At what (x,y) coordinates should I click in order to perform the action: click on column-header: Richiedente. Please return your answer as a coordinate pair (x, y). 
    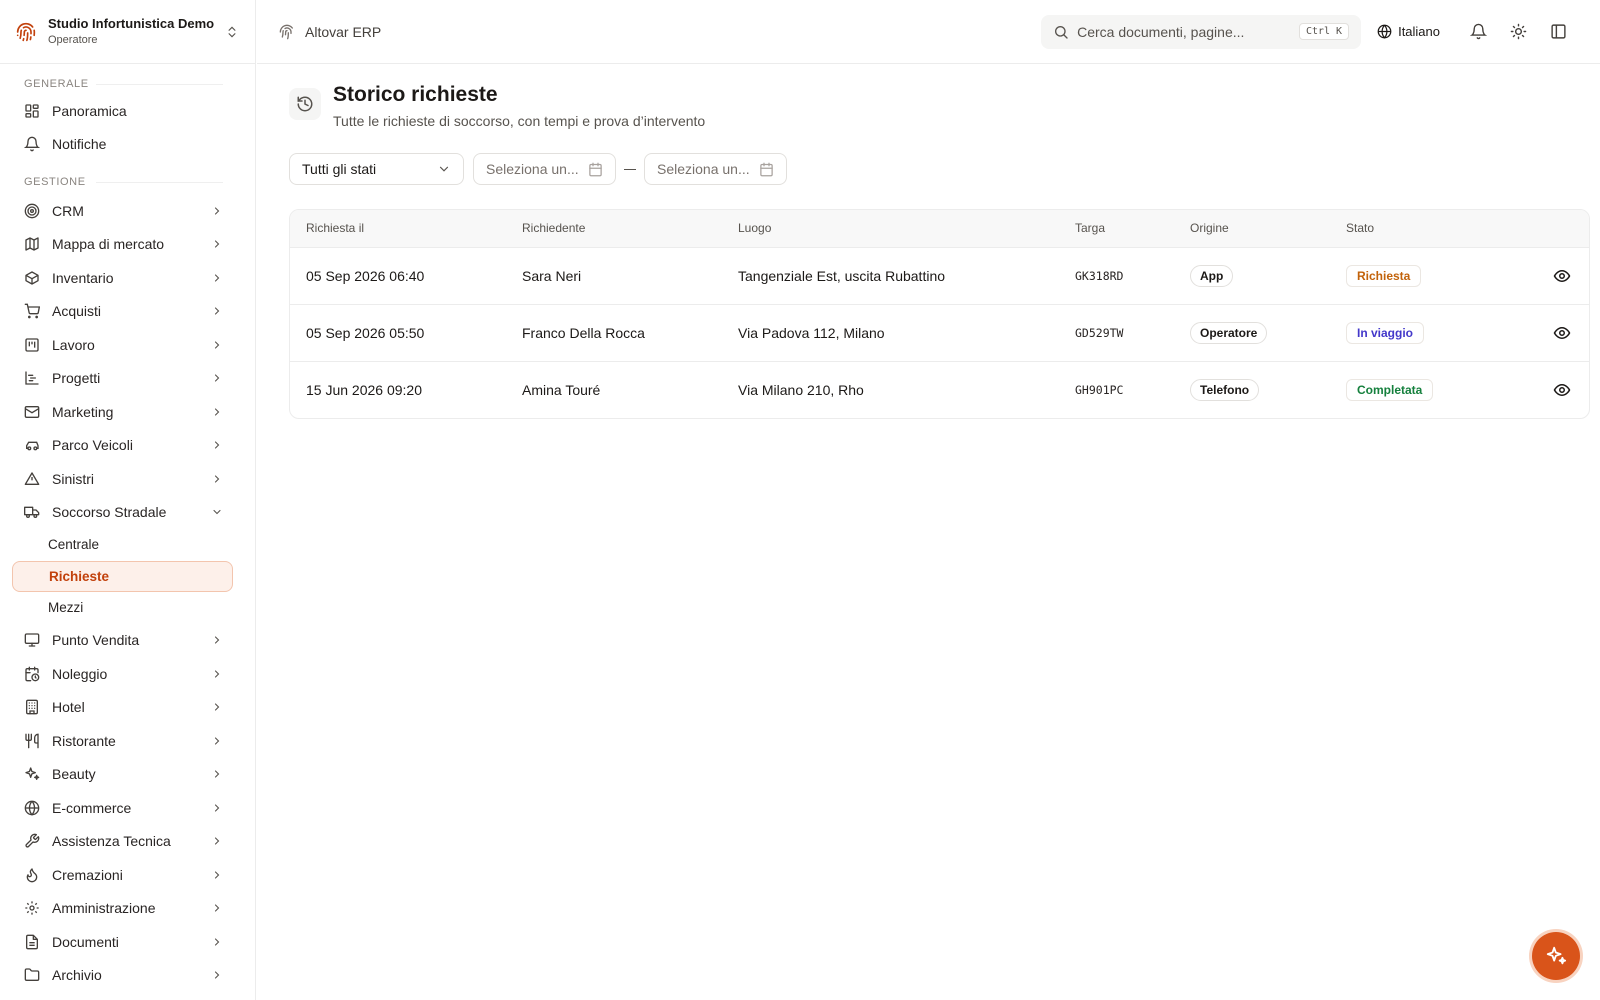
    Looking at the image, I should click on (614, 229).